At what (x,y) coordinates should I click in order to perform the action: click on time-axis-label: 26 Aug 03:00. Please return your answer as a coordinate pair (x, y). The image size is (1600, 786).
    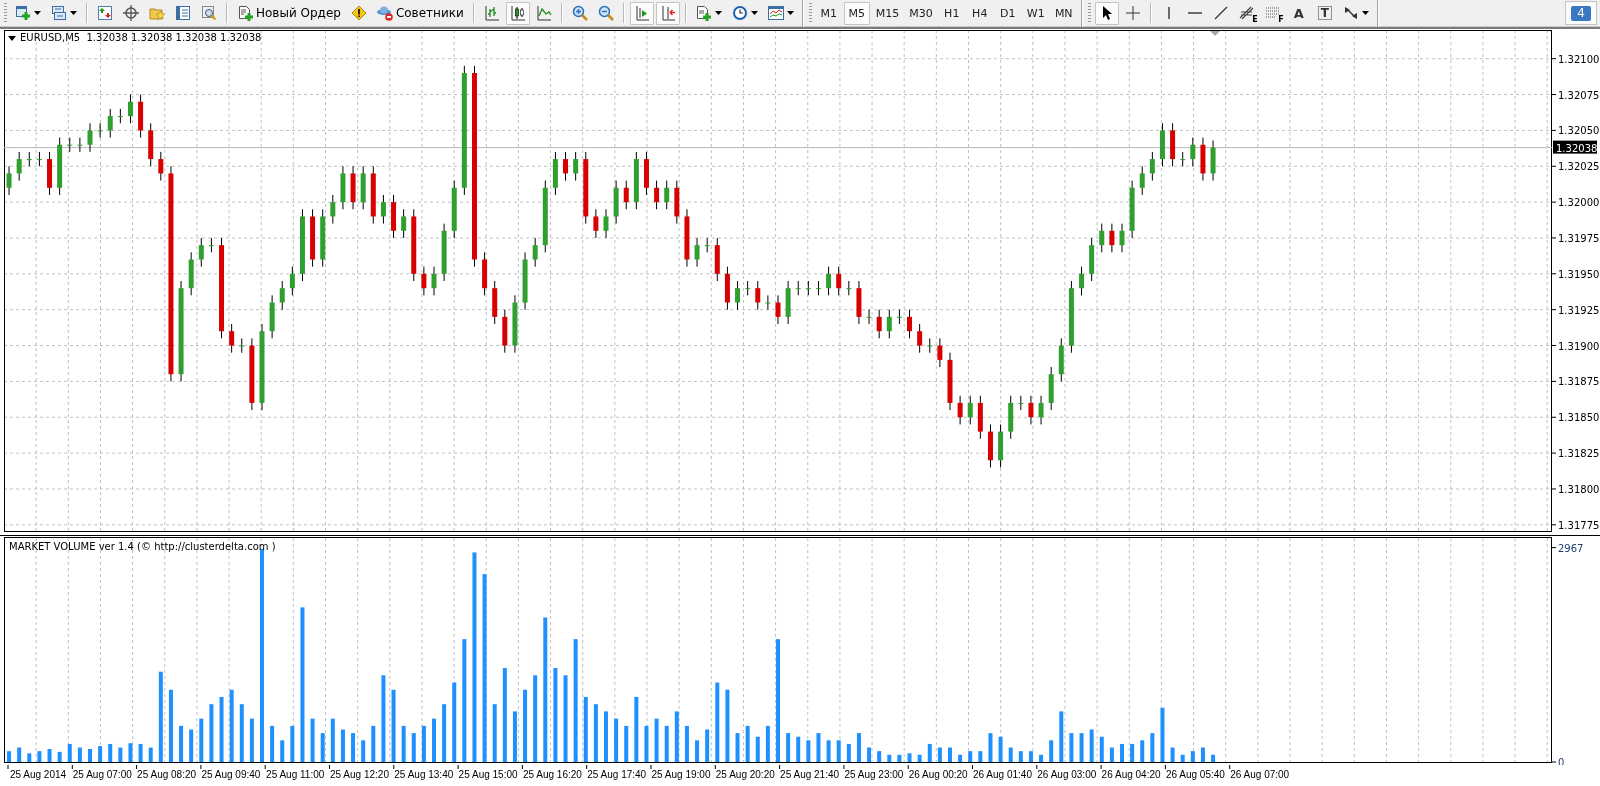
    Looking at the image, I should click on (1067, 774).